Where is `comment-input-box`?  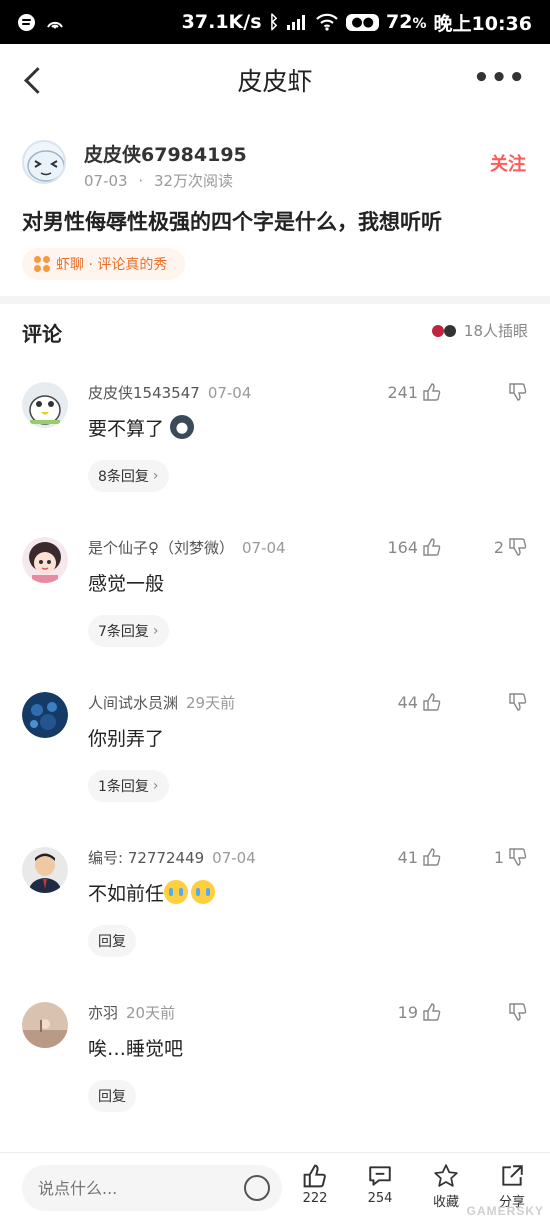 comment-input-box is located at coordinates (152, 1188).